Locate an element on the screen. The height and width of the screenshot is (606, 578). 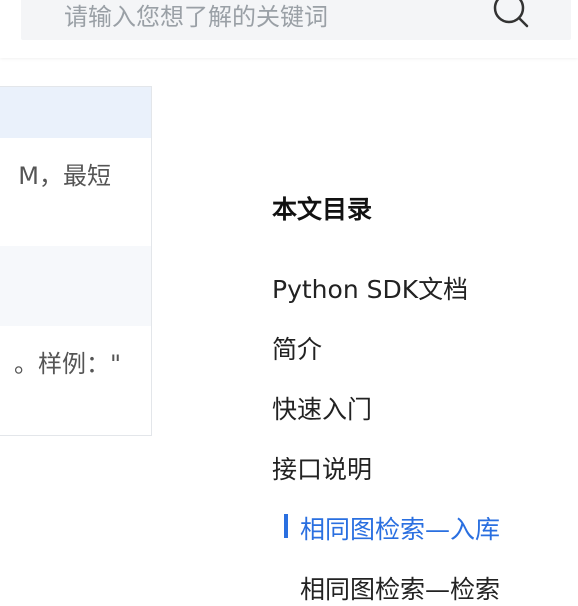
toc-item-api-desc: 接口说明 is located at coordinates (322, 468).